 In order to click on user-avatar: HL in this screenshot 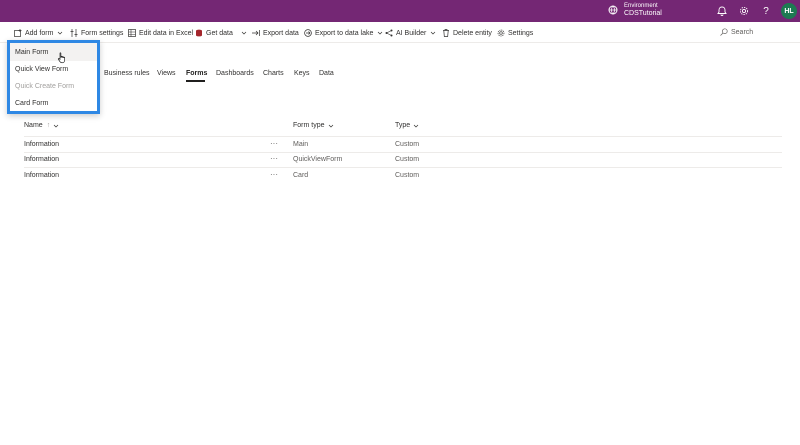, I will do `click(789, 11)`.